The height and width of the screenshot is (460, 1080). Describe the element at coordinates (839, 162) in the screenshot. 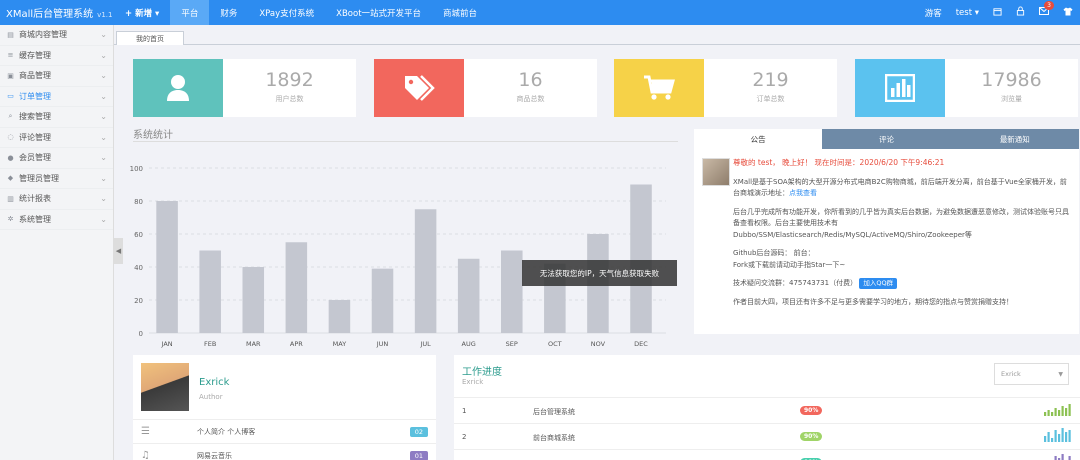

I see `greeting-text: 尊敬的 test， 晚上好！ 现在时间是：2020/6/20 下午9:46:21` at that location.